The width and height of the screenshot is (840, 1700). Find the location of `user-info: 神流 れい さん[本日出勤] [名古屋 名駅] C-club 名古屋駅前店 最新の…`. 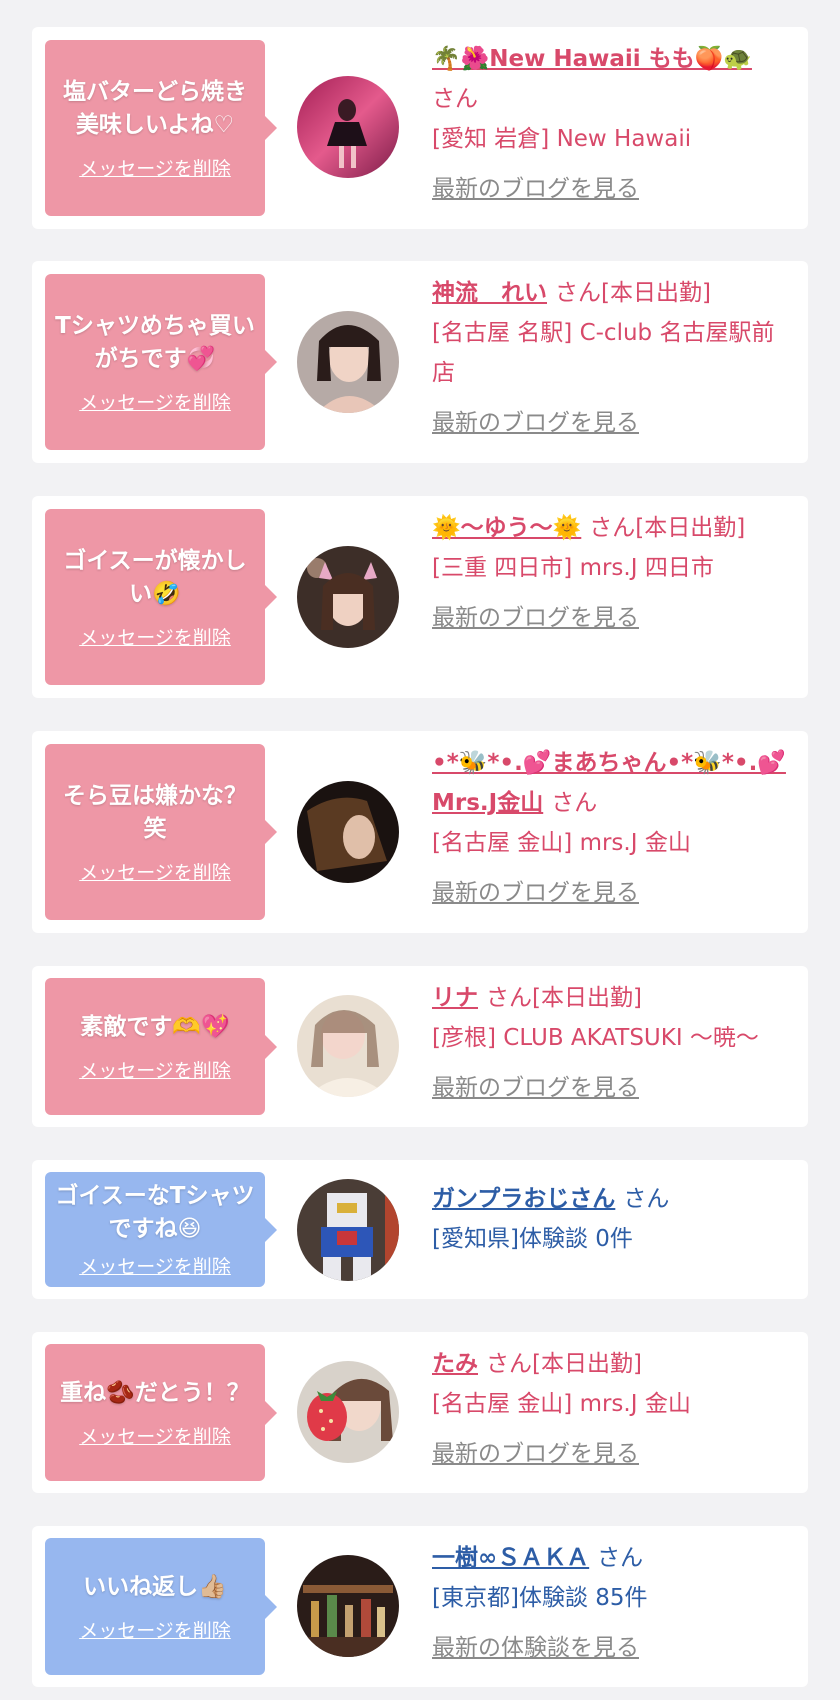

user-info: 神流 れい さん[本日出勤] [名古屋 名駅] C-club 名古屋駅前店 最新の… is located at coordinates (613, 358).